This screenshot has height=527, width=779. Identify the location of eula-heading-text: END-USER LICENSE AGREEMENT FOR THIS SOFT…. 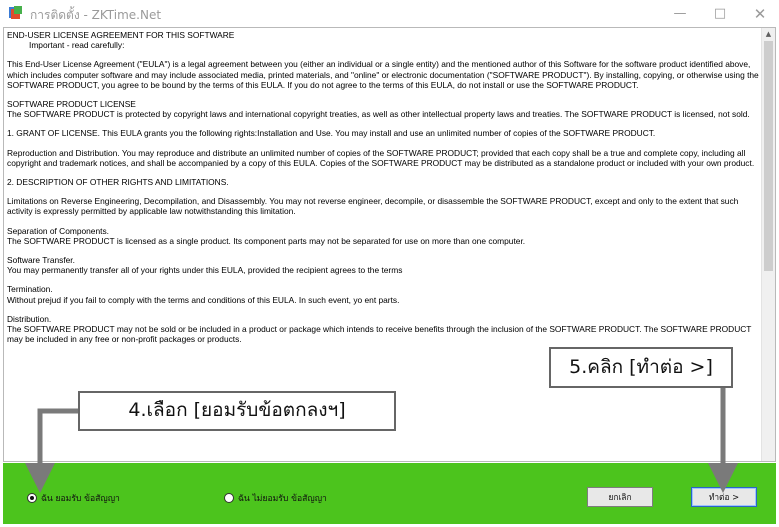
(121, 35).